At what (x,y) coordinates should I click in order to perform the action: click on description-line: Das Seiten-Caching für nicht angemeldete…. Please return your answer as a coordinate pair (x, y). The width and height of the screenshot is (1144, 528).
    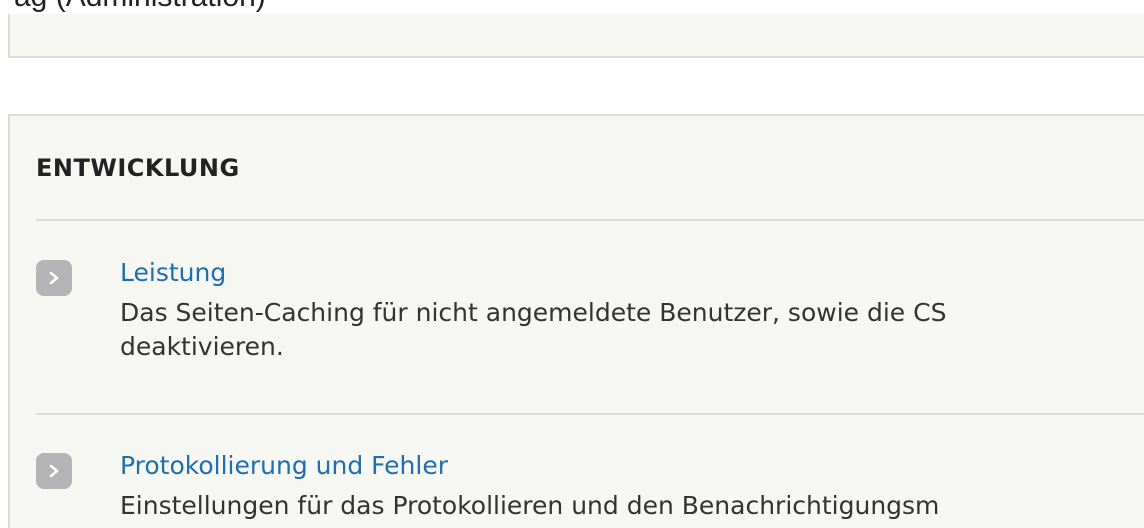
    Looking at the image, I should click on (533, 312).